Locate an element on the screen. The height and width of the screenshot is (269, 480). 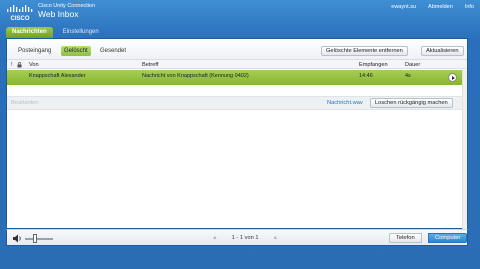
play-icon is located at coordinates (452, 77).